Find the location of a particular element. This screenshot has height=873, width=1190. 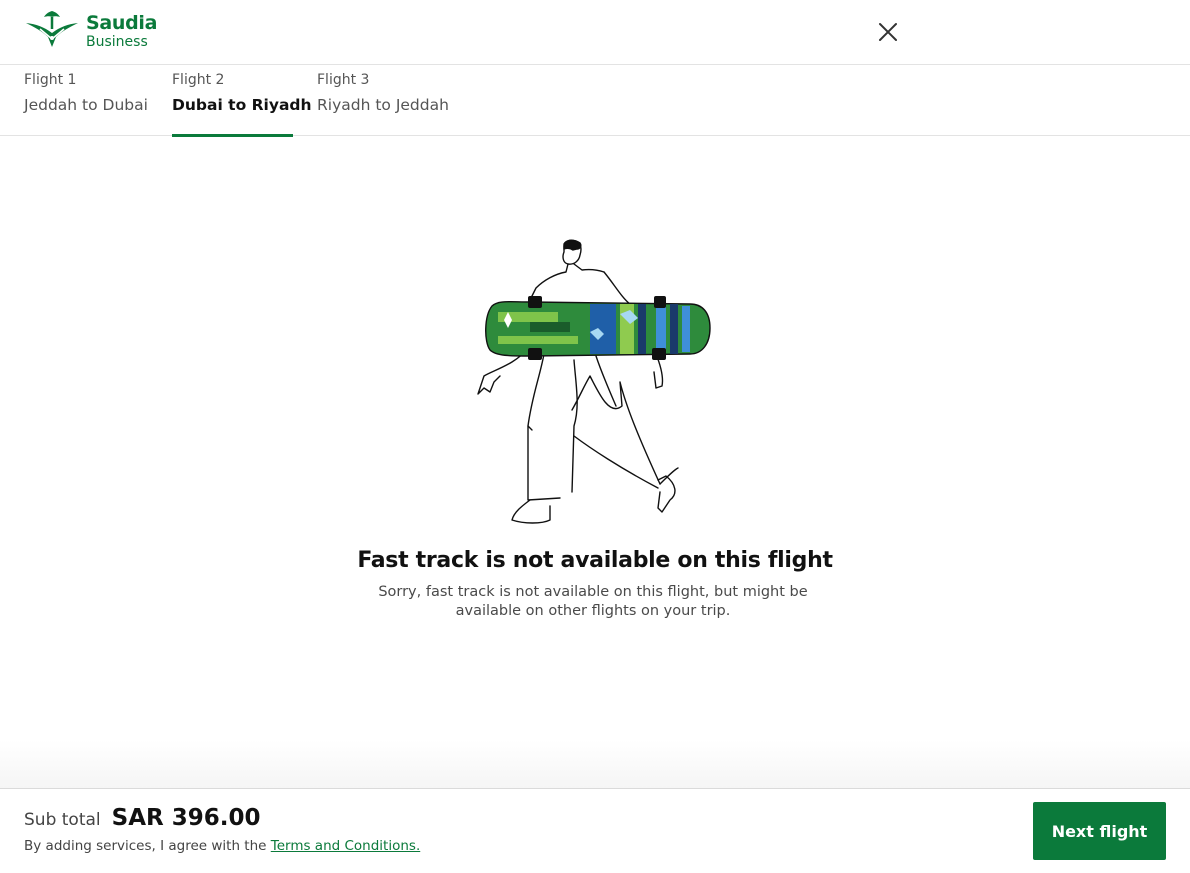

saudia-business-logo: Saudia Business is located at coordinates (90, 29).